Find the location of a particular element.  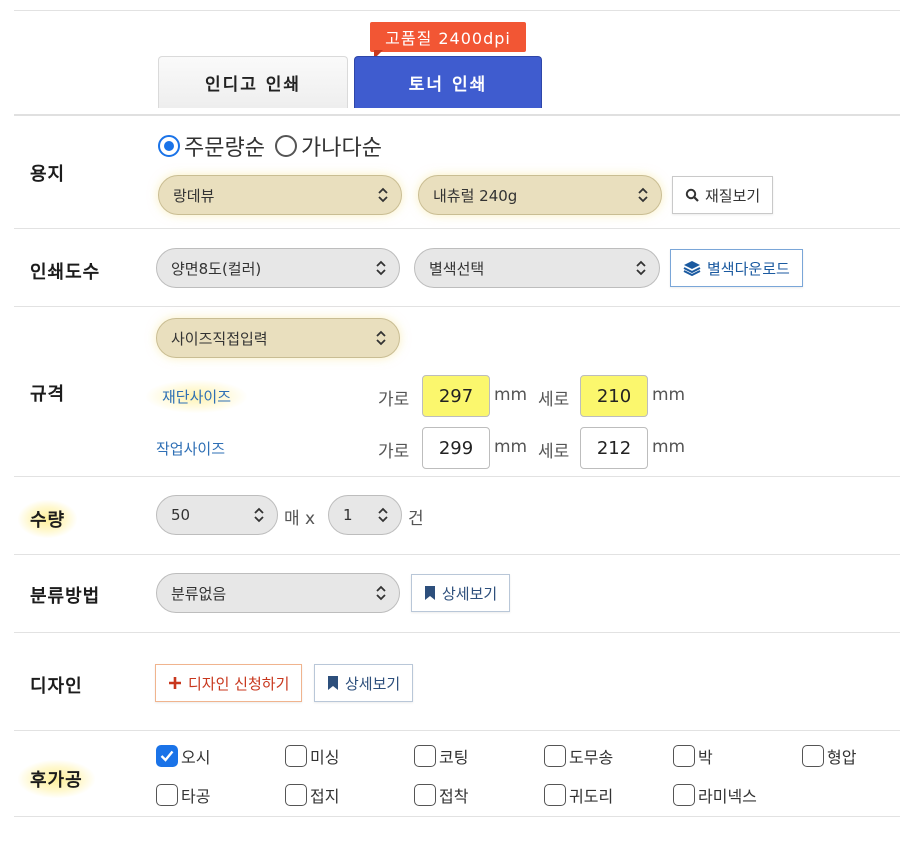

cut-width-input: 297 is located at coordinates (456, 396).